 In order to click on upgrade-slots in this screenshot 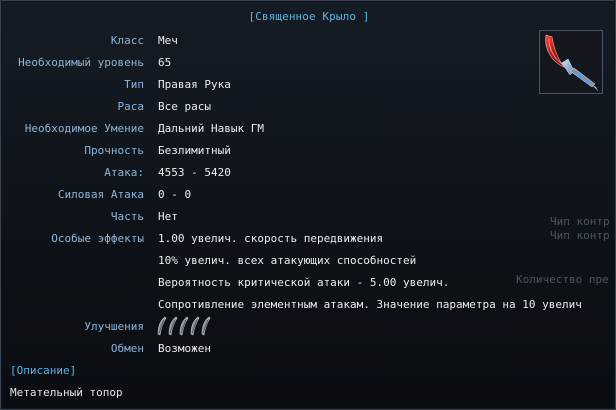, I will do `click(183, 326)`.